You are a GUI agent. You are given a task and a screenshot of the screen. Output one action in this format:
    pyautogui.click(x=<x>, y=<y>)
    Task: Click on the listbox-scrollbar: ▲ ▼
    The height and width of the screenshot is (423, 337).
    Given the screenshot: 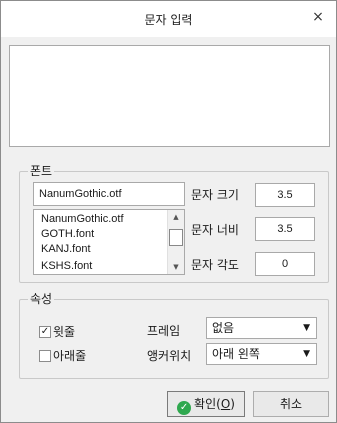 What is the action you would take?
    pyautogui.click(x=175, y=242)
    